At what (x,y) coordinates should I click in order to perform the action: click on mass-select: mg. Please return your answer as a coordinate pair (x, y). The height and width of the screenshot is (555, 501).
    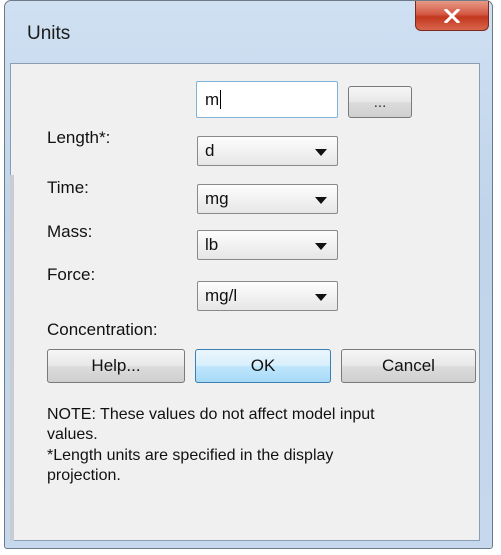
    Looking at the image, I should click on (267, 199).